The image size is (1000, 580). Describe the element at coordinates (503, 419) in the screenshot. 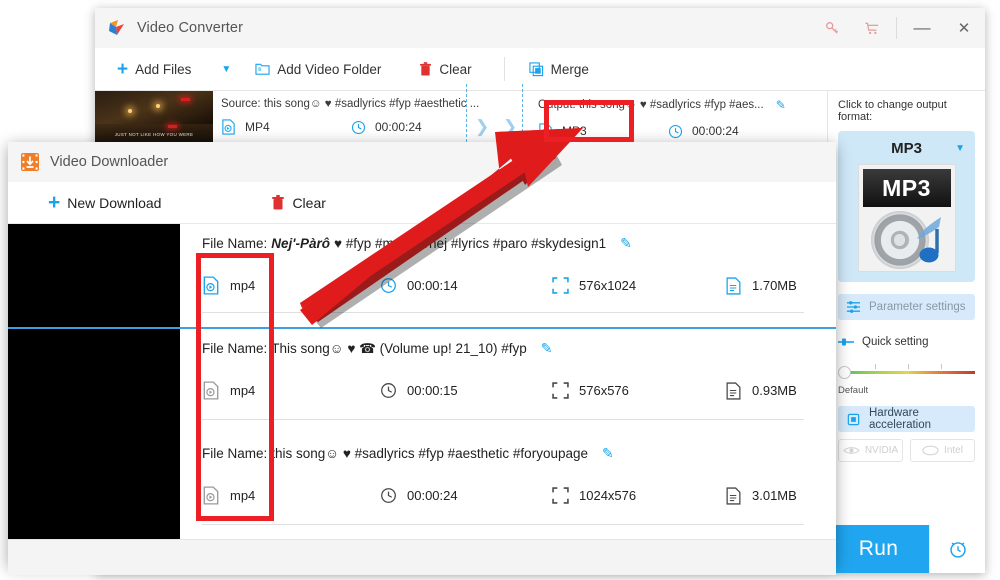

I see `row-divider` at that location.